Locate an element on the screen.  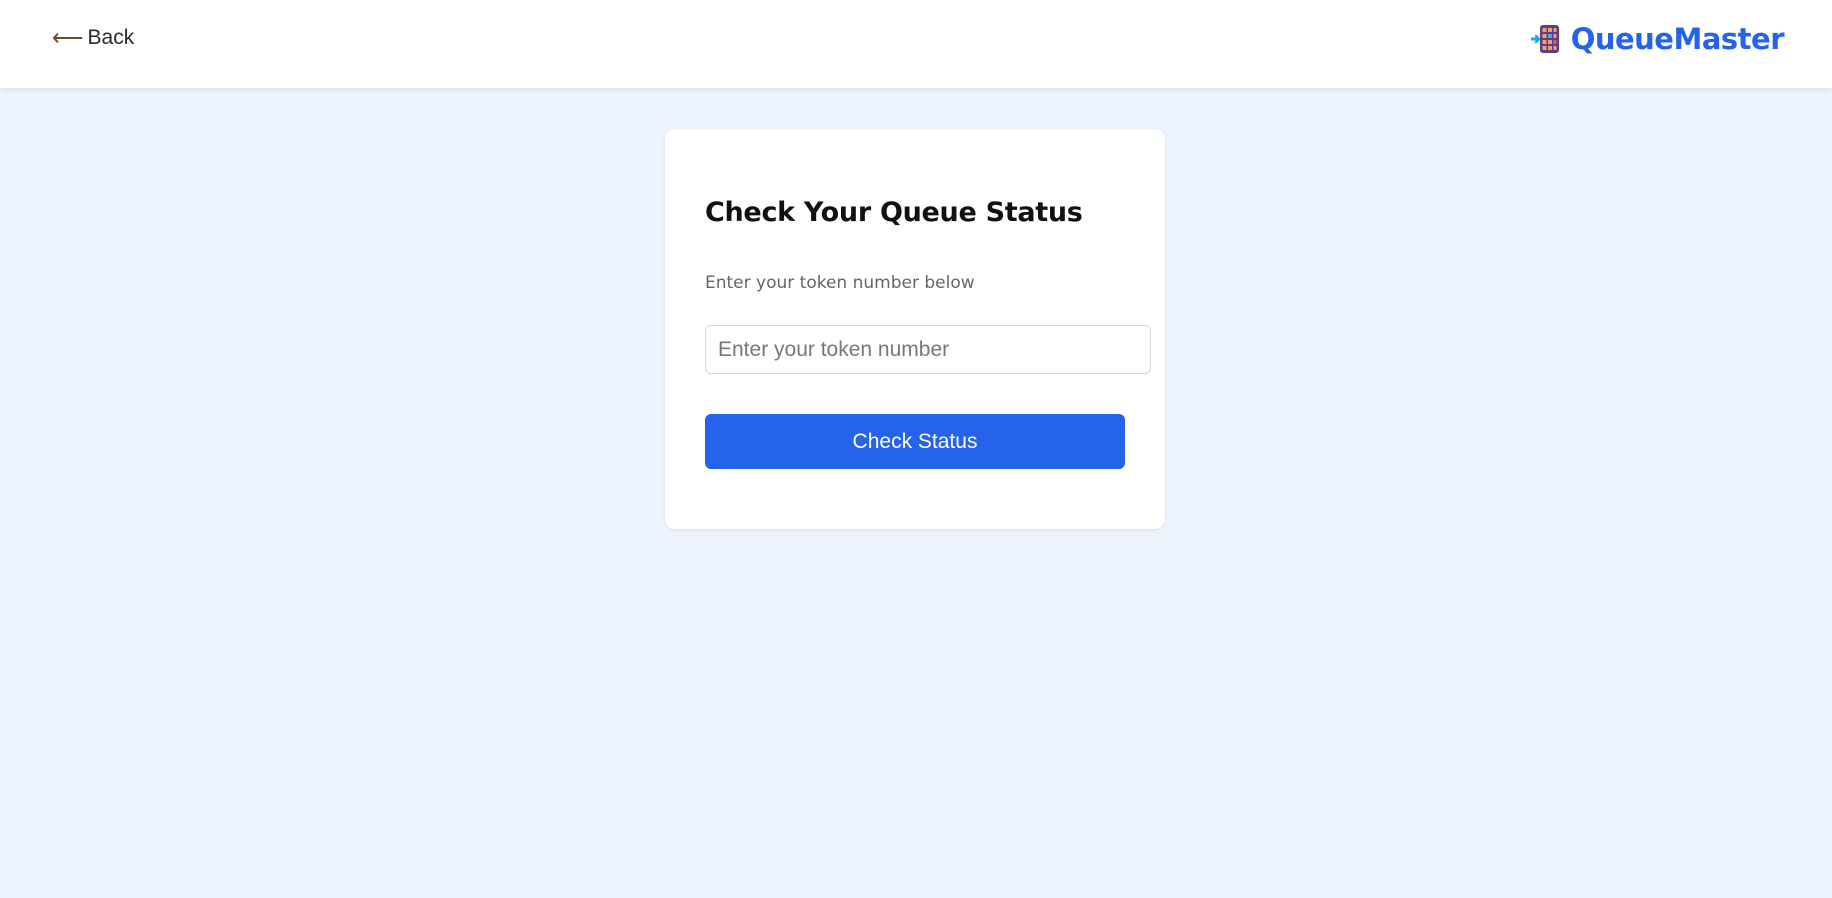
top-navigation-bar: ⟵ Back QueueMaster is located at coordinates (916, 44).